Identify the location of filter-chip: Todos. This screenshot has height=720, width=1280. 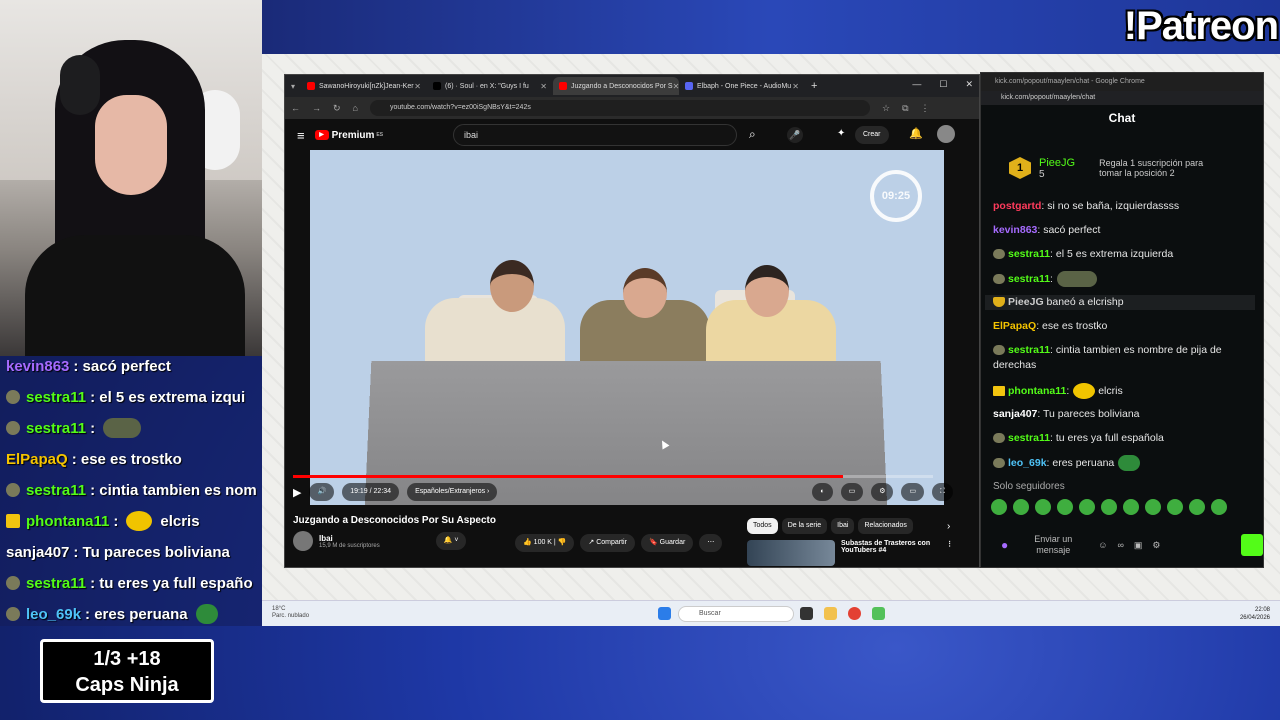
(762, 526).